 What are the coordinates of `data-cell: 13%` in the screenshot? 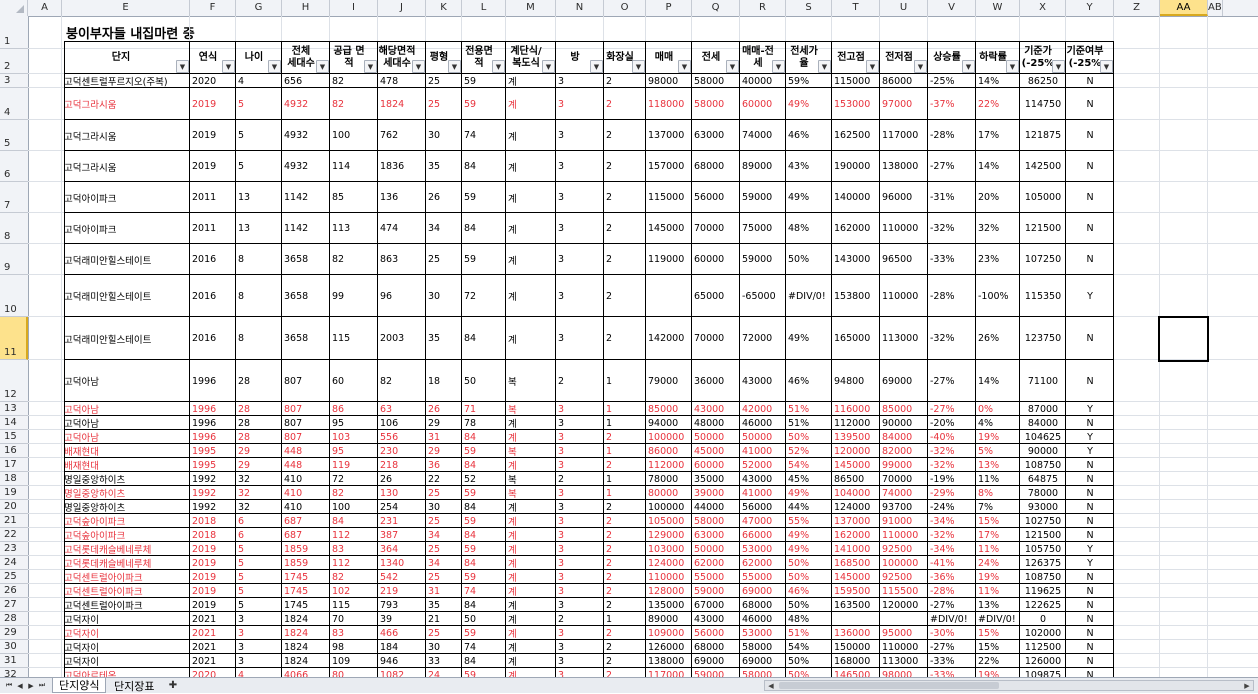 It's located at (998, 465).